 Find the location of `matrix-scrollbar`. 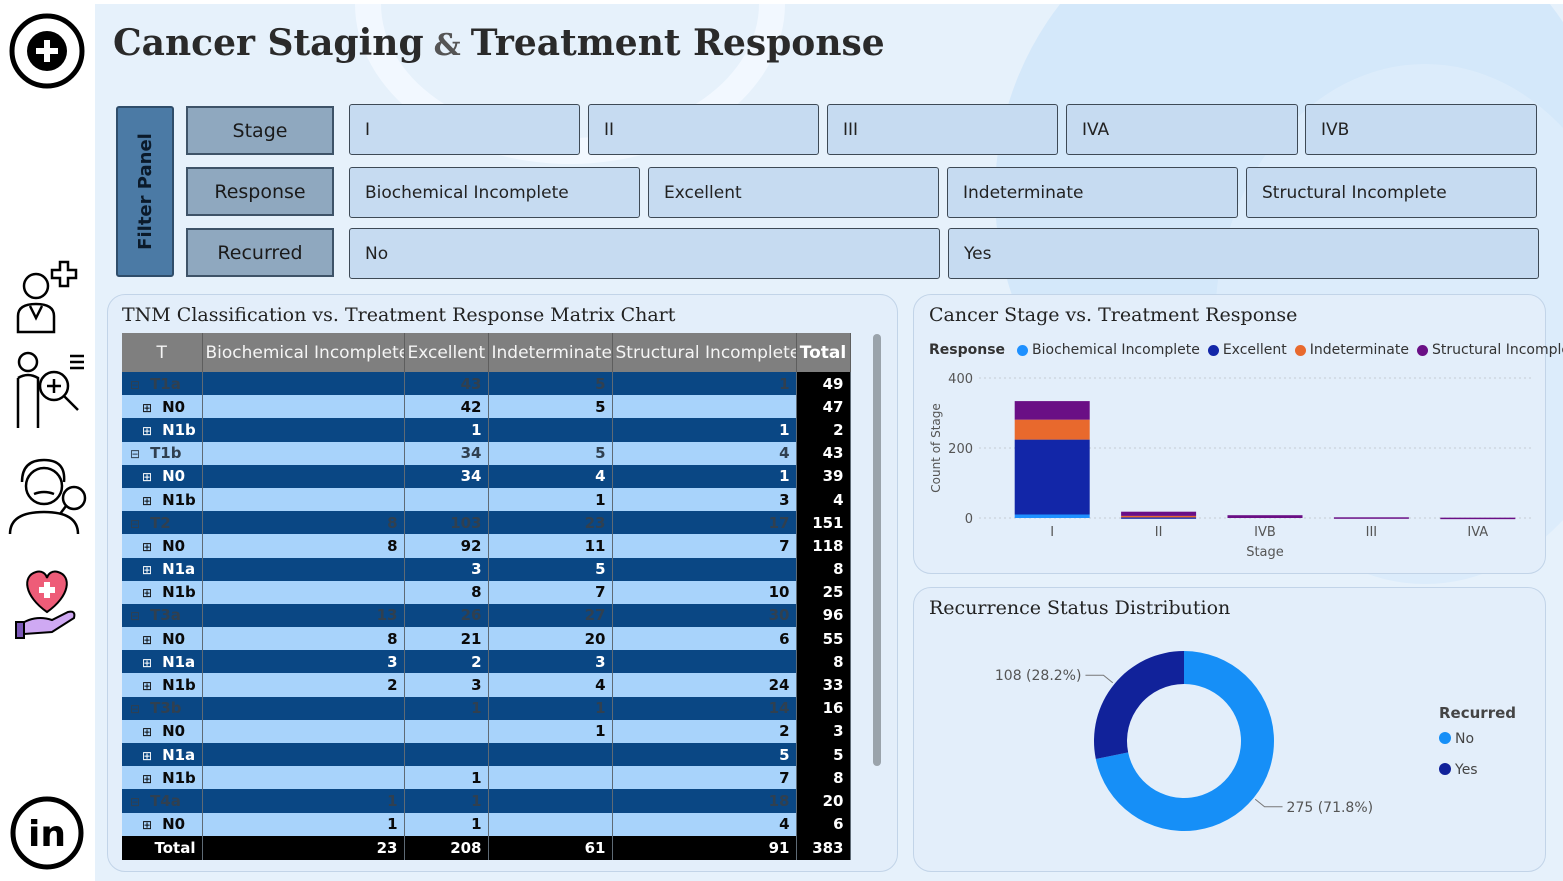

matrix-scrollbar is located at coordinates (877, 550).